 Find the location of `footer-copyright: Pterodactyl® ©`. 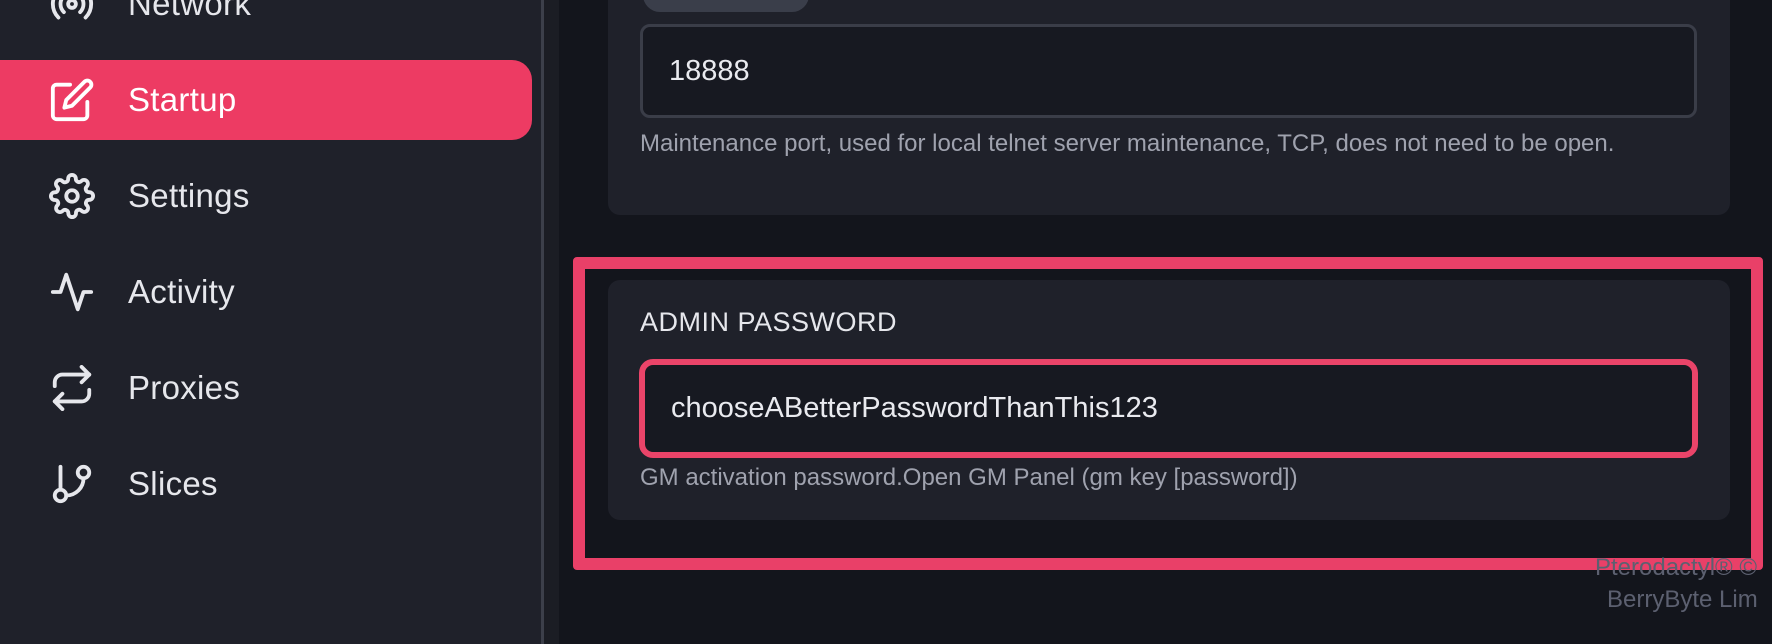

footer-copyright: Pterodactyl® © is located at coordinates (1676, 567).